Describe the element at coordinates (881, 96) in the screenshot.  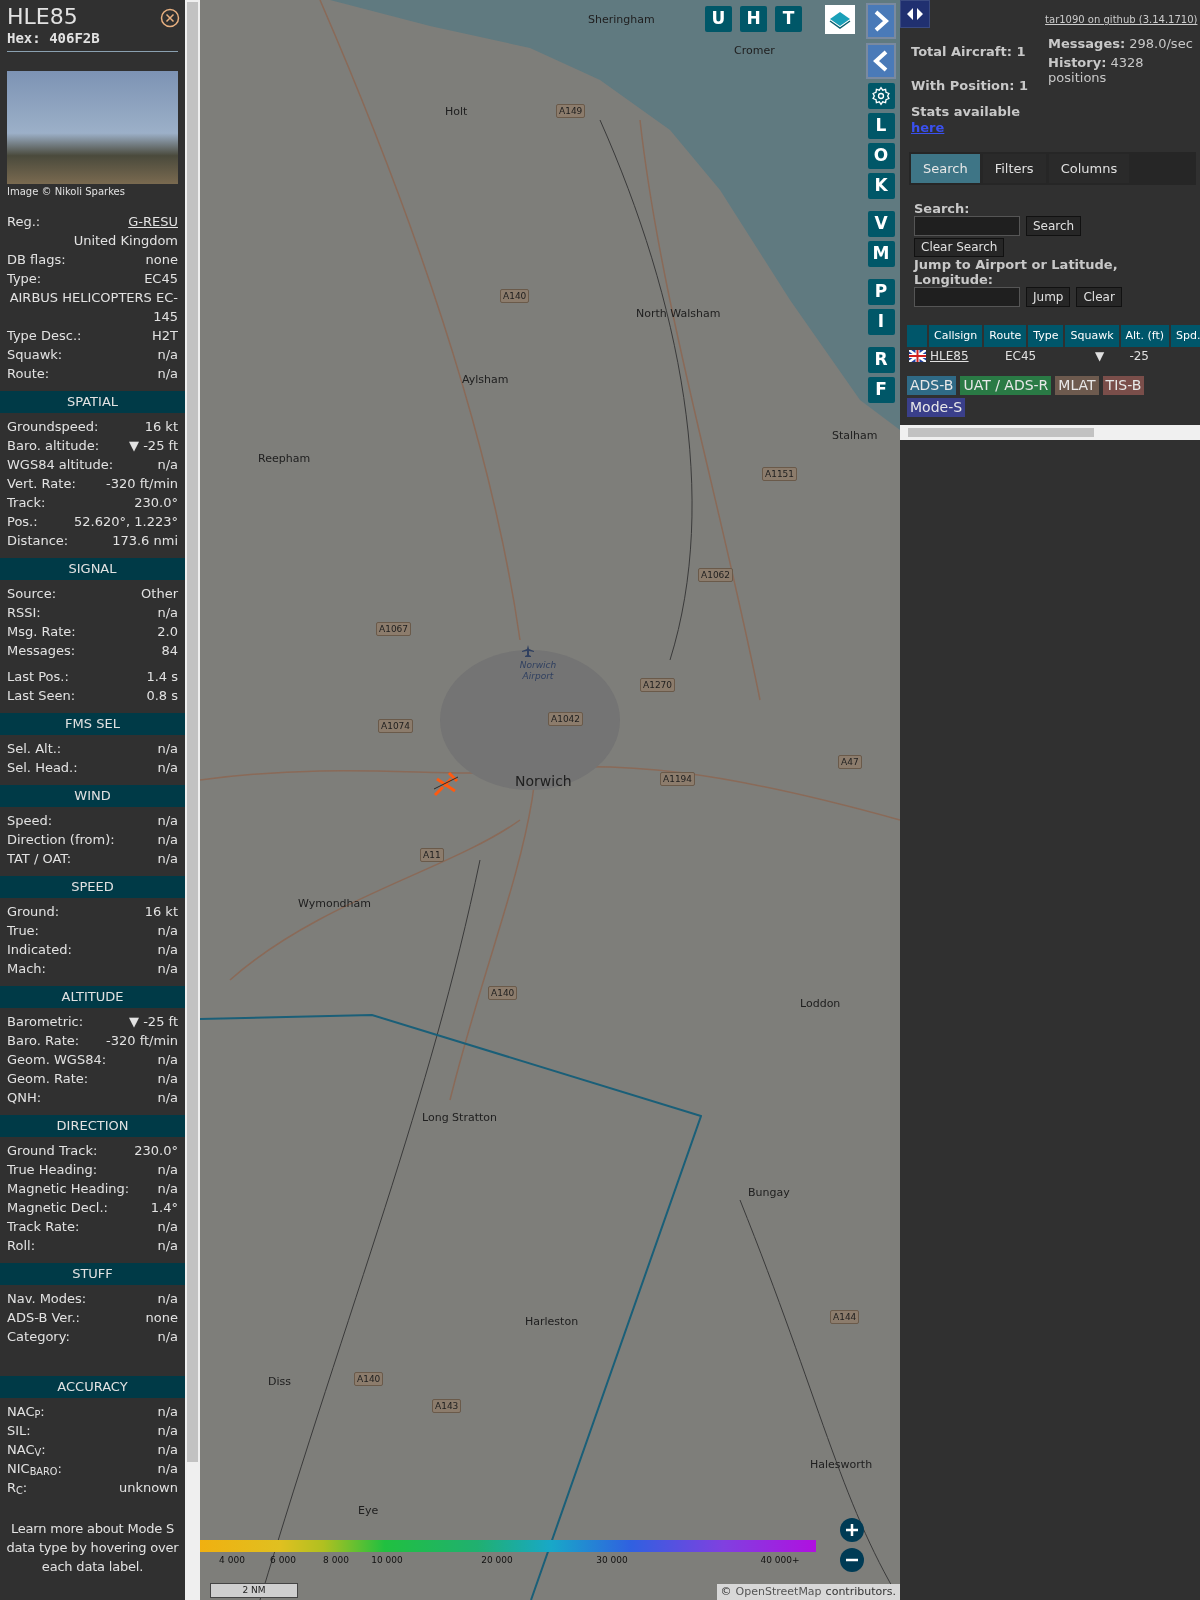
I see `settings-button` at that location.